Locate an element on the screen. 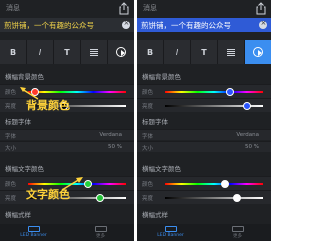 The width and height of the screenshot is (320, 241). text-bright-track is located at coordinates (214, 198).